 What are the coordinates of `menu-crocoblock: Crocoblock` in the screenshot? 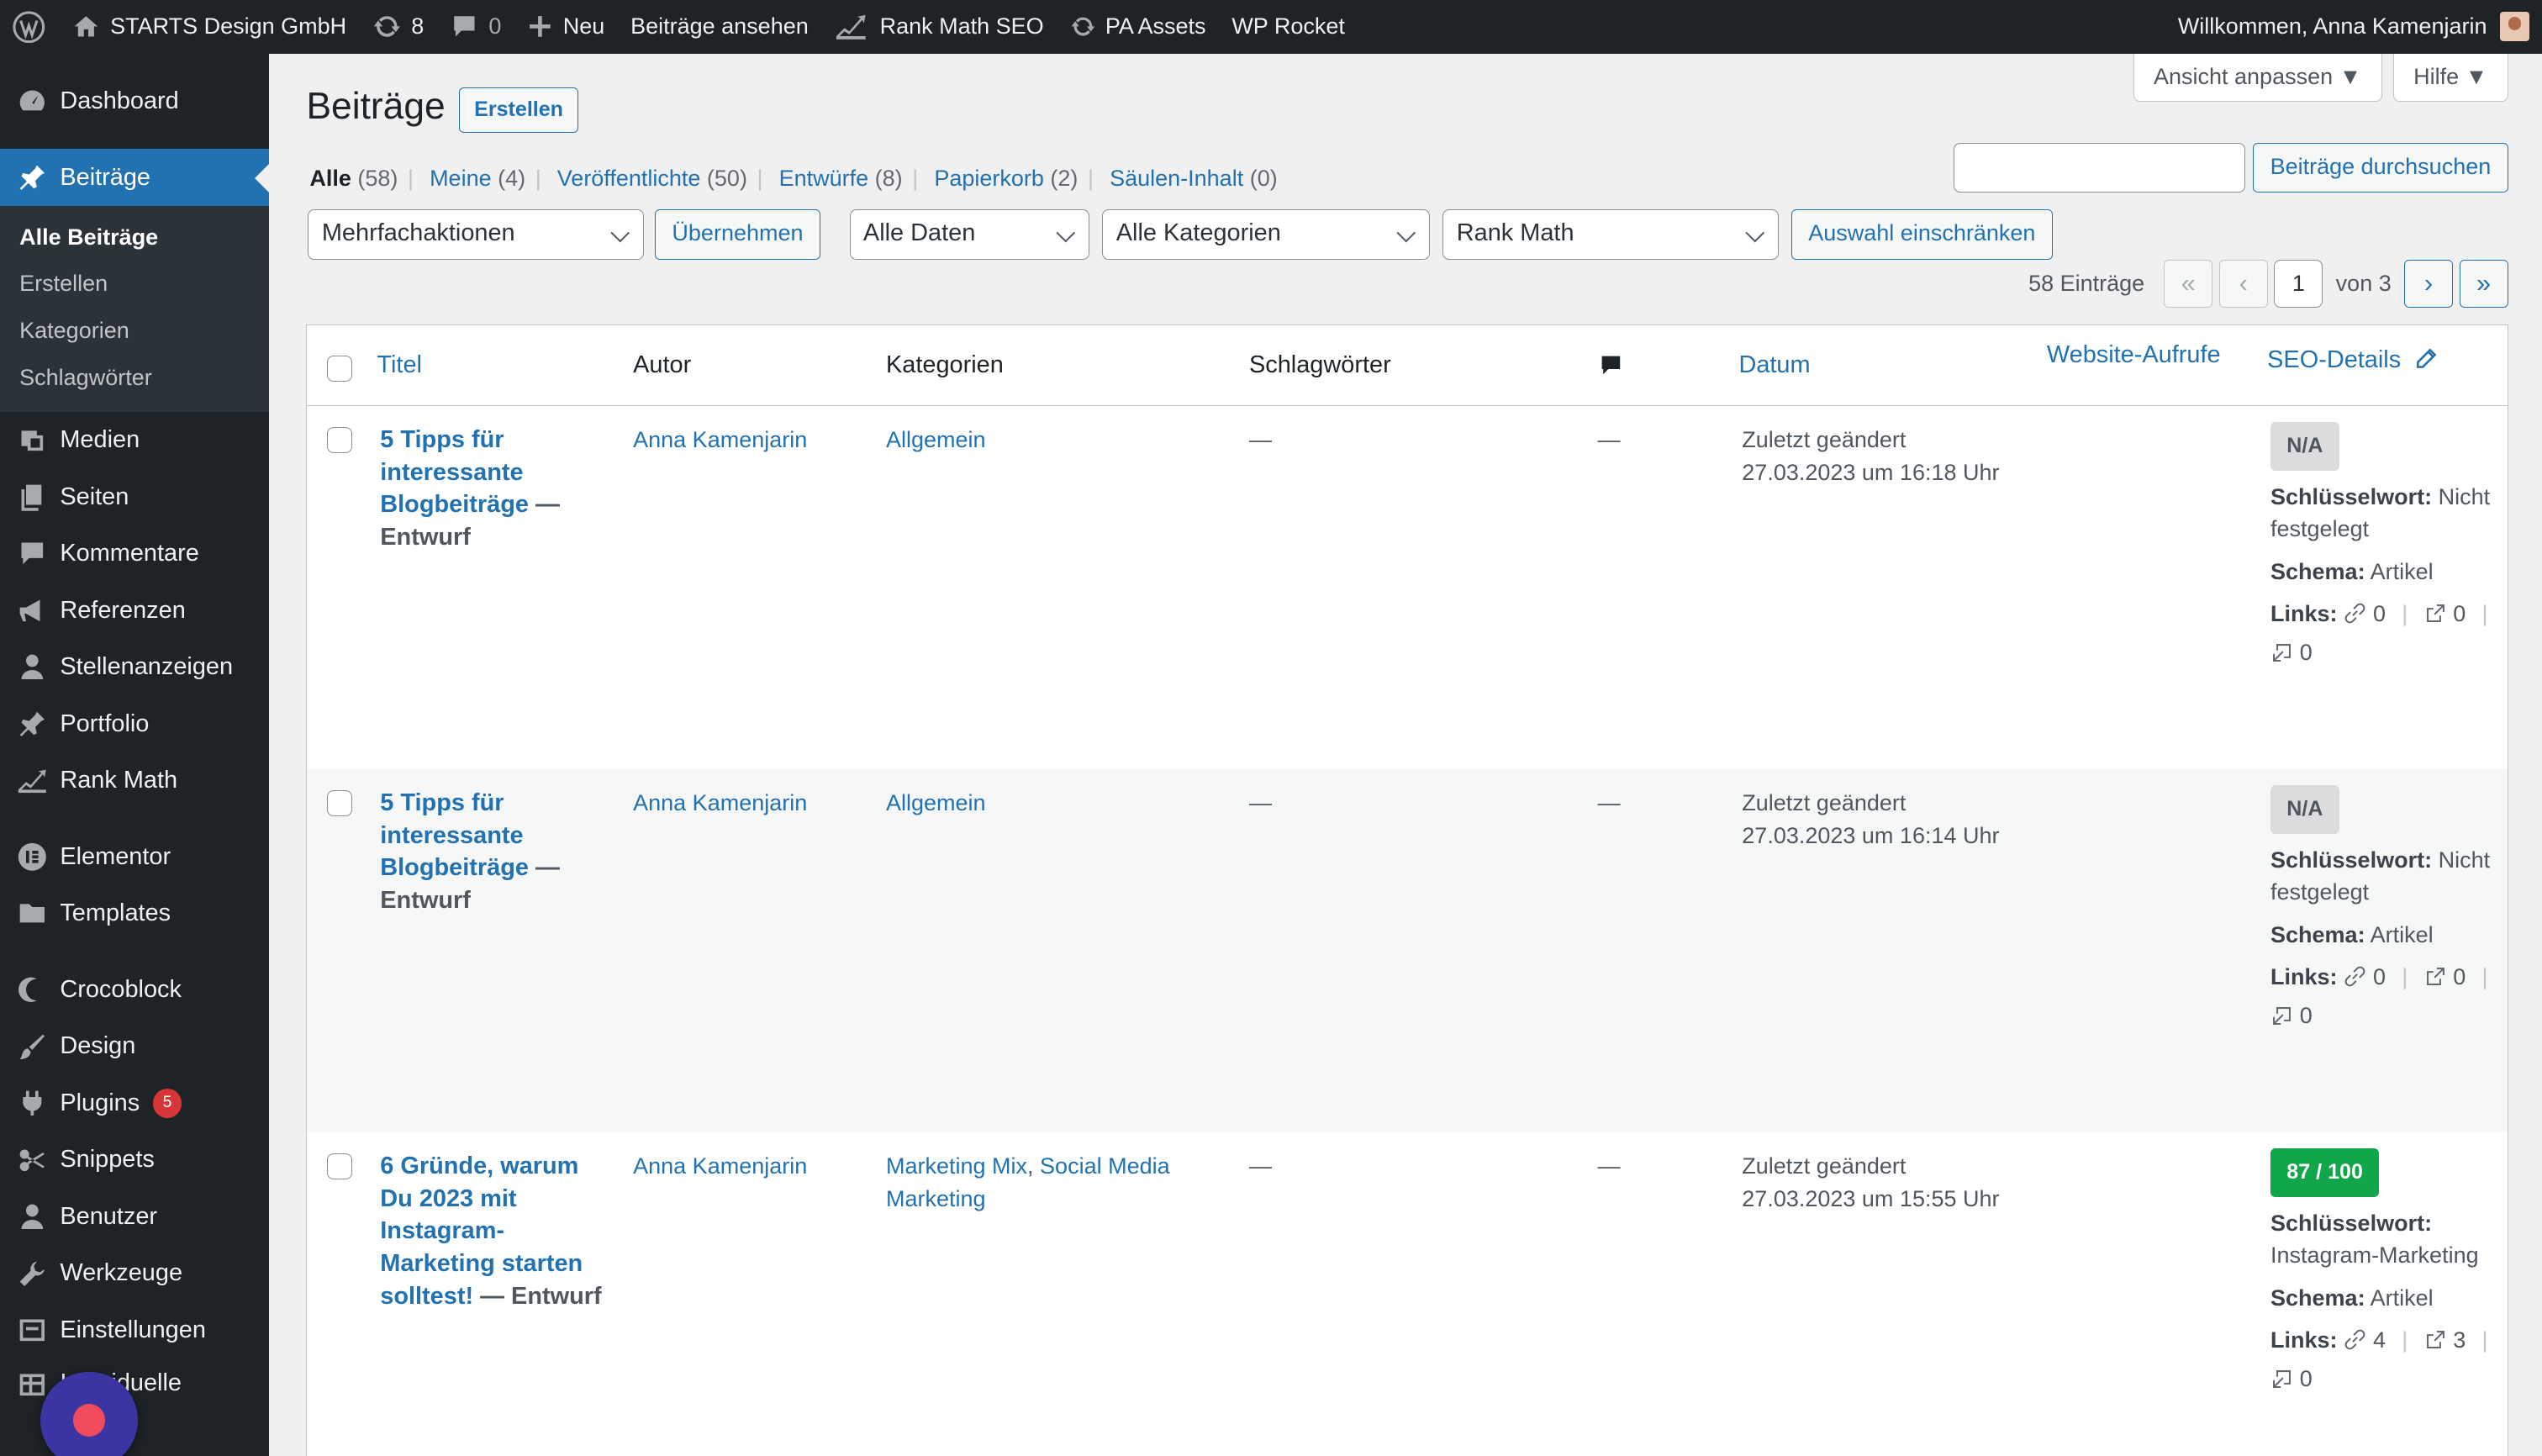 It's located at (134, 991).